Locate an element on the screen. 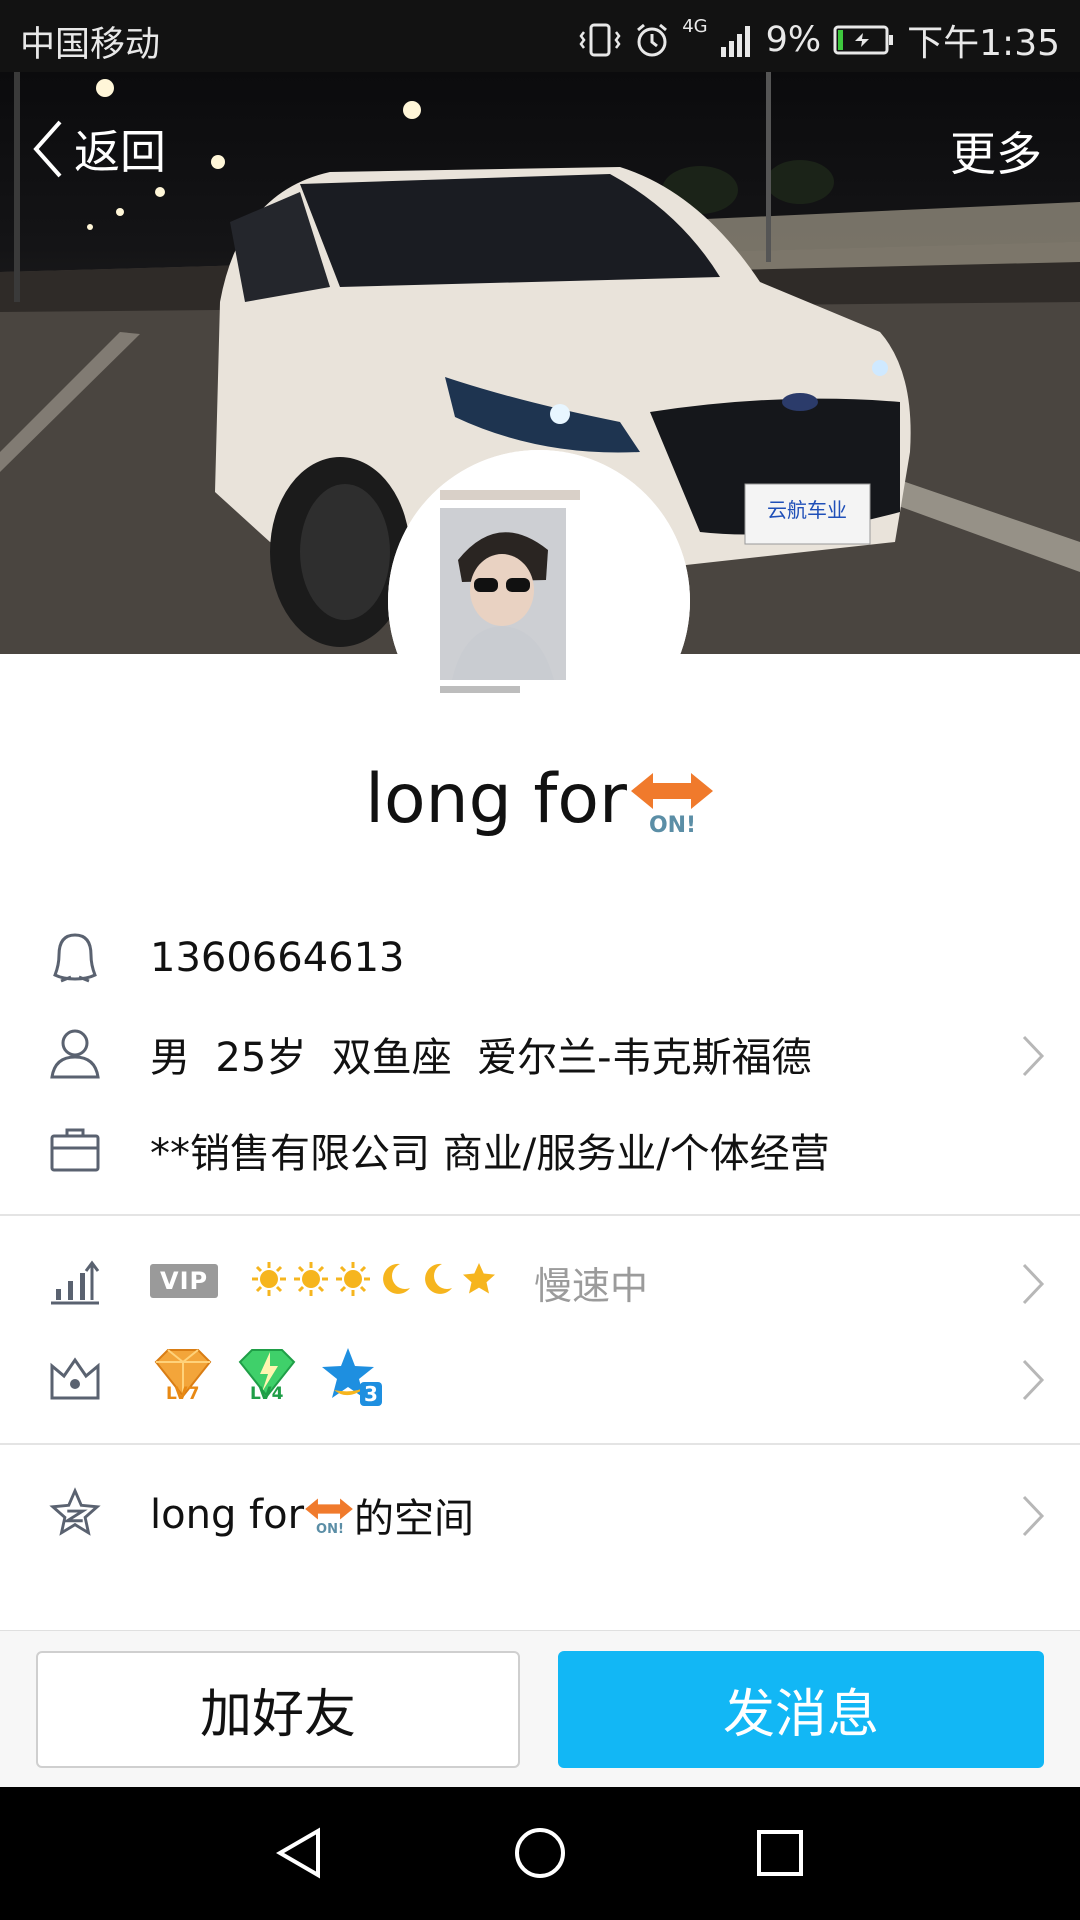 The width and height of the screenshot is (1080, 1920). badge-level-label: LV7 is located at coordinates (183, 1394).